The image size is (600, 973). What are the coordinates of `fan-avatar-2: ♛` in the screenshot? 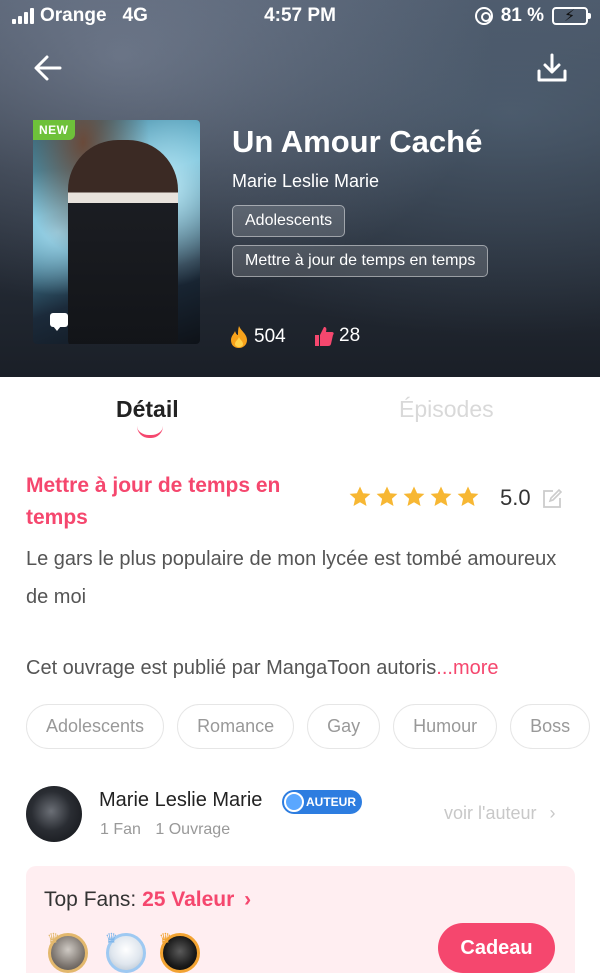 It's located at (125, 951).